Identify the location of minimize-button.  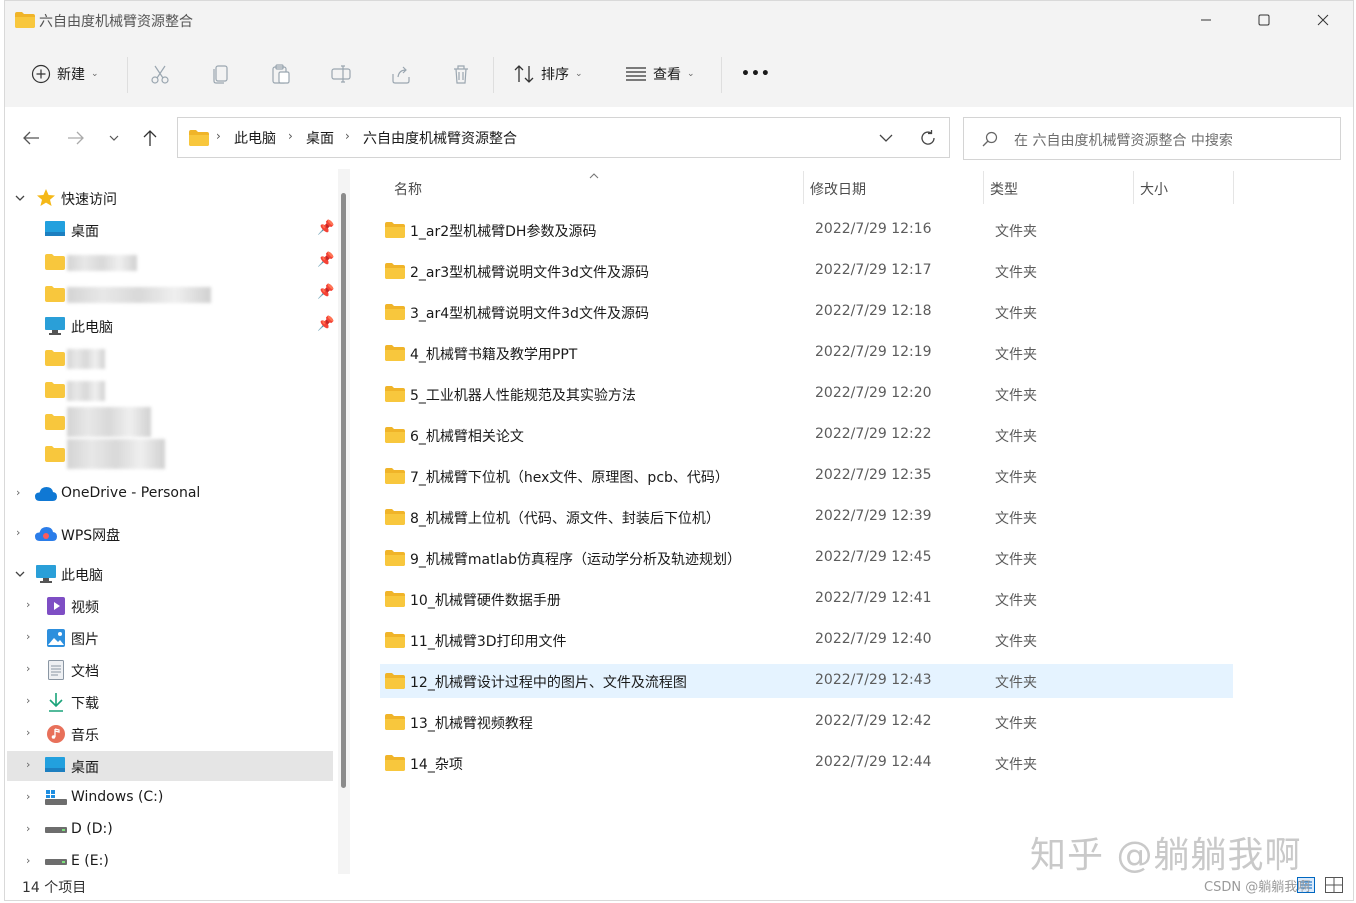
(1206, 20).